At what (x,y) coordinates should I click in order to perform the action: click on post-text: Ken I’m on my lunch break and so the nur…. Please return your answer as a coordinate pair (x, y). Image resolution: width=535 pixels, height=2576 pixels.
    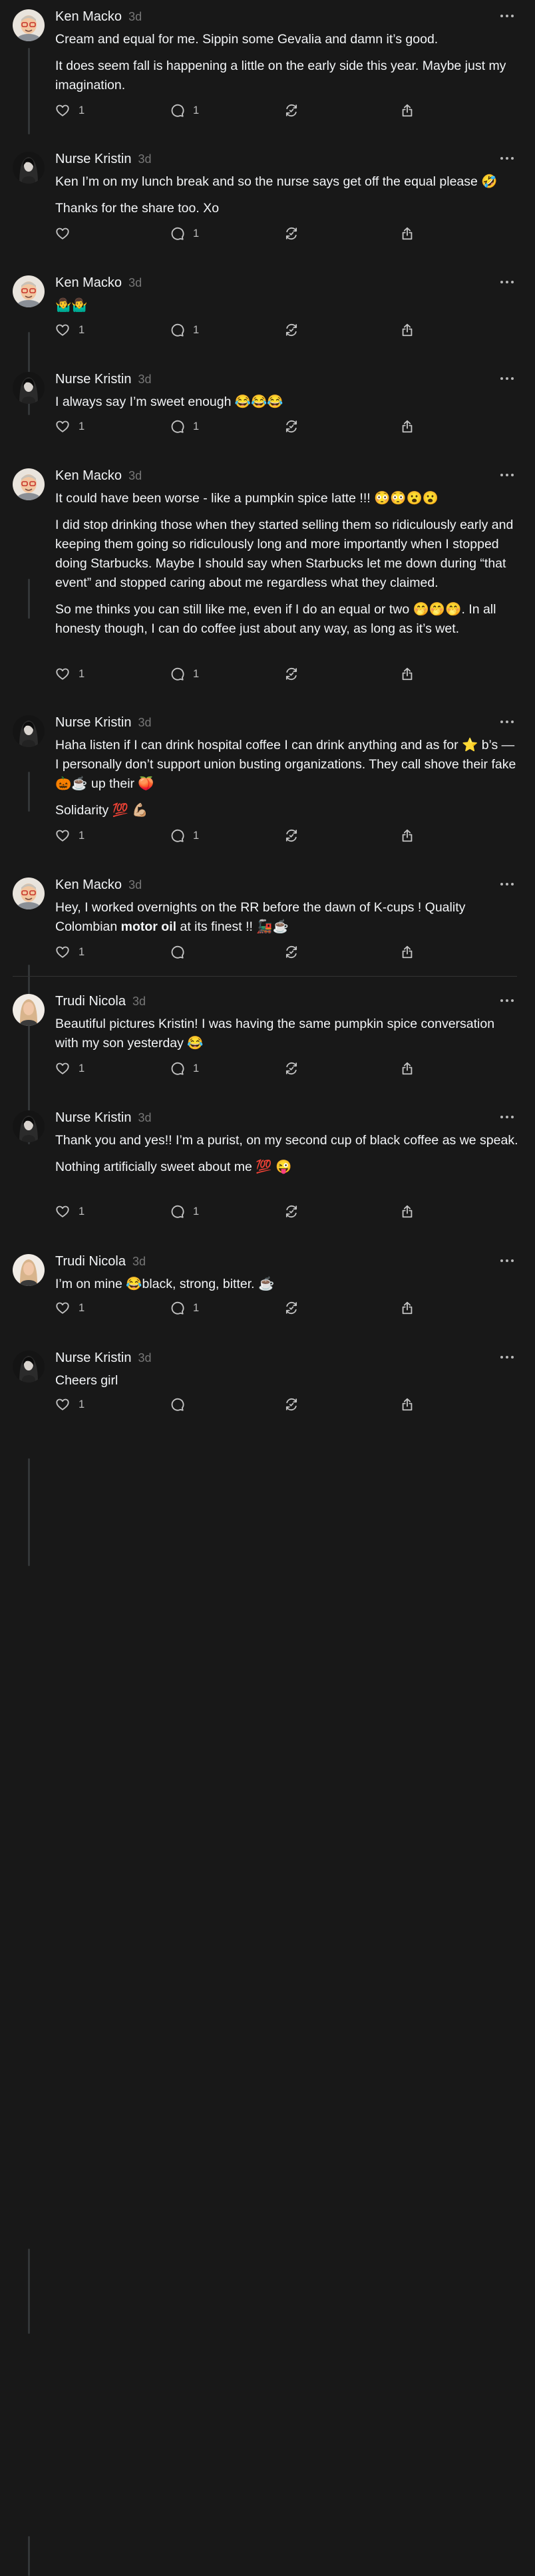
    Looking at the image, I should click on (277, 181).